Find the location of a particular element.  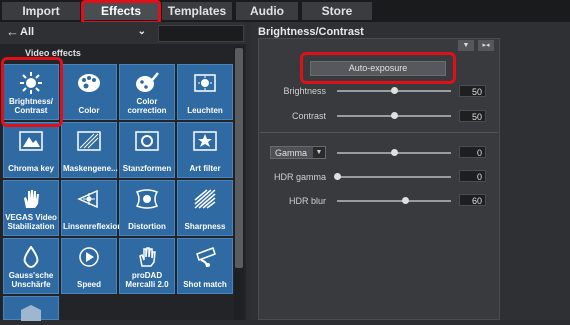

hexagon-icon is located at coordinates (31, 313).